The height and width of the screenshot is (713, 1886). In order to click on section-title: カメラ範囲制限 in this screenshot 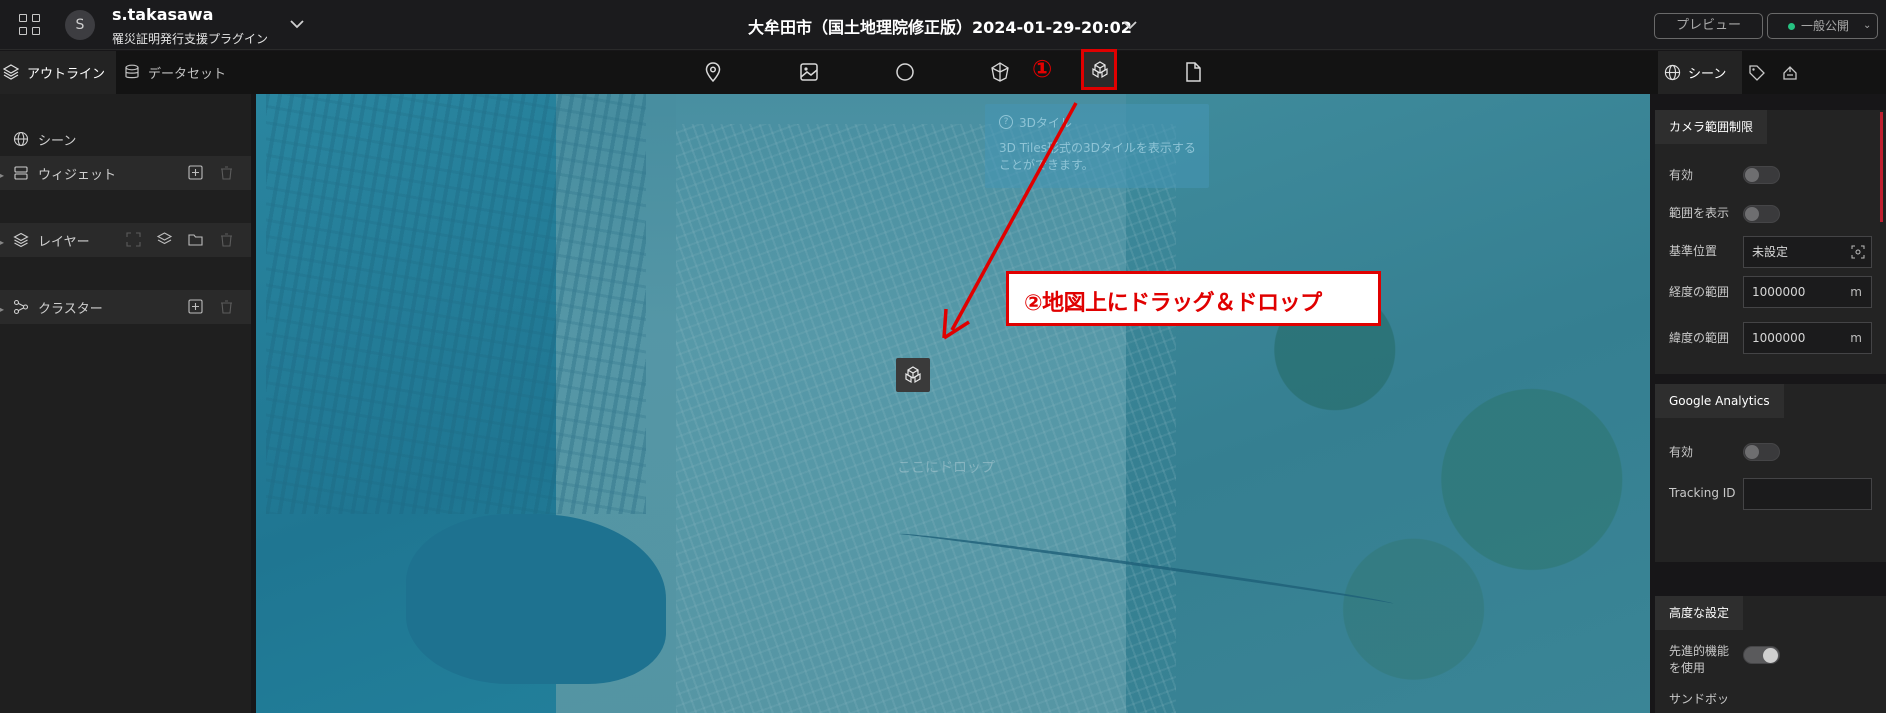, I will do `click(1711, 127)`.